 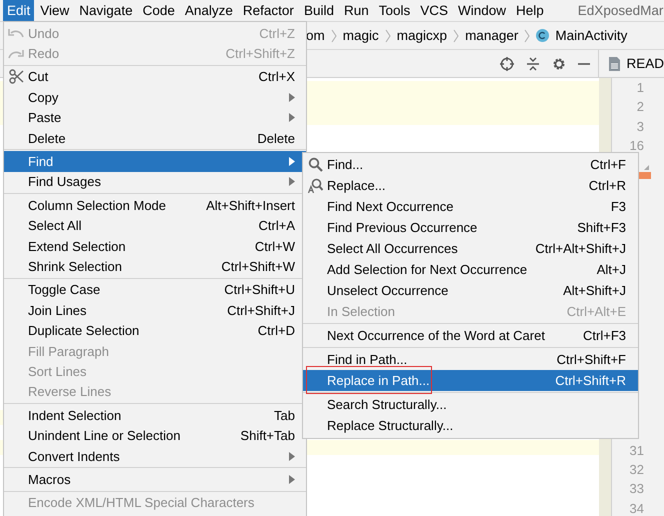 What do you see at coordinates (155, 182) in the screenshot?
I see `menu-item: Find Usages` at bounding box center [155, 182].